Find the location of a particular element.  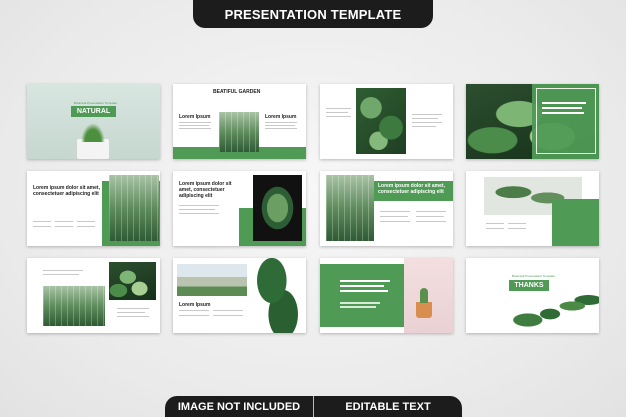

slide-3-image is located at coordinates (381, 121).